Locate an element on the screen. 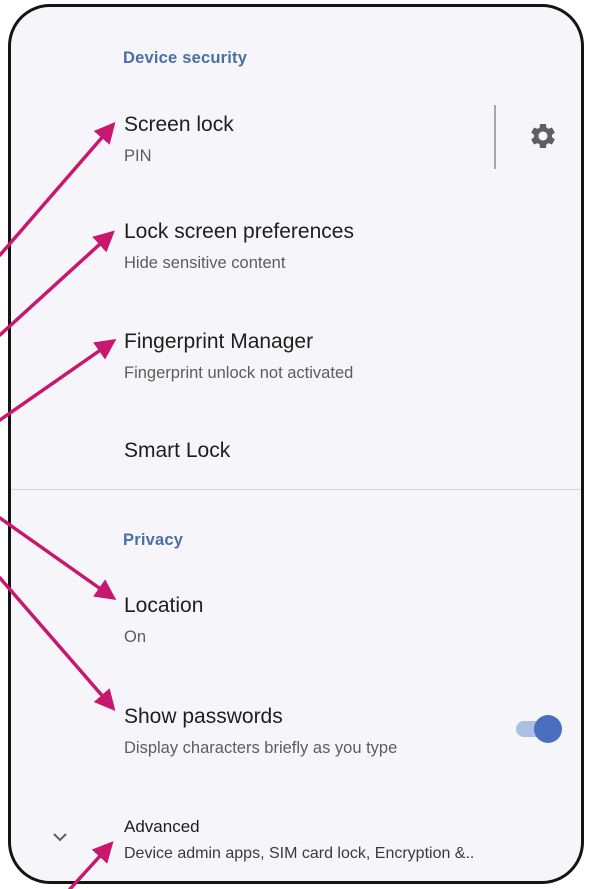 This screenshot has width=590, height=889. location-title: Location is located at coordinates (164, 605).